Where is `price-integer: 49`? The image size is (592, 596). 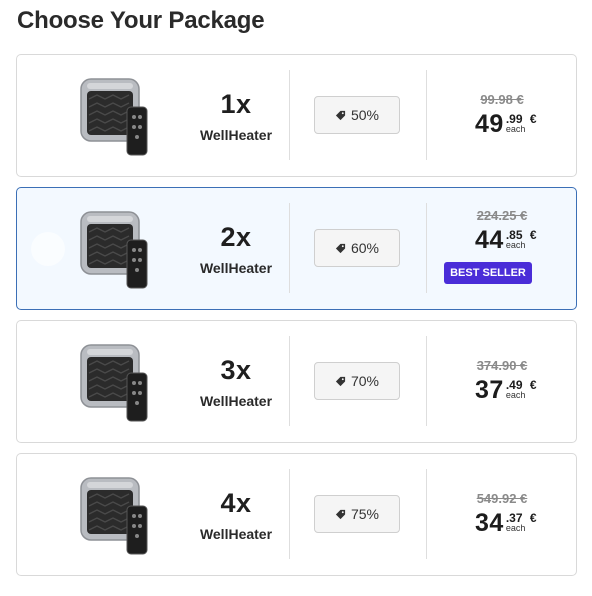 price-integer: 49 is located at coordinates (489, 124).